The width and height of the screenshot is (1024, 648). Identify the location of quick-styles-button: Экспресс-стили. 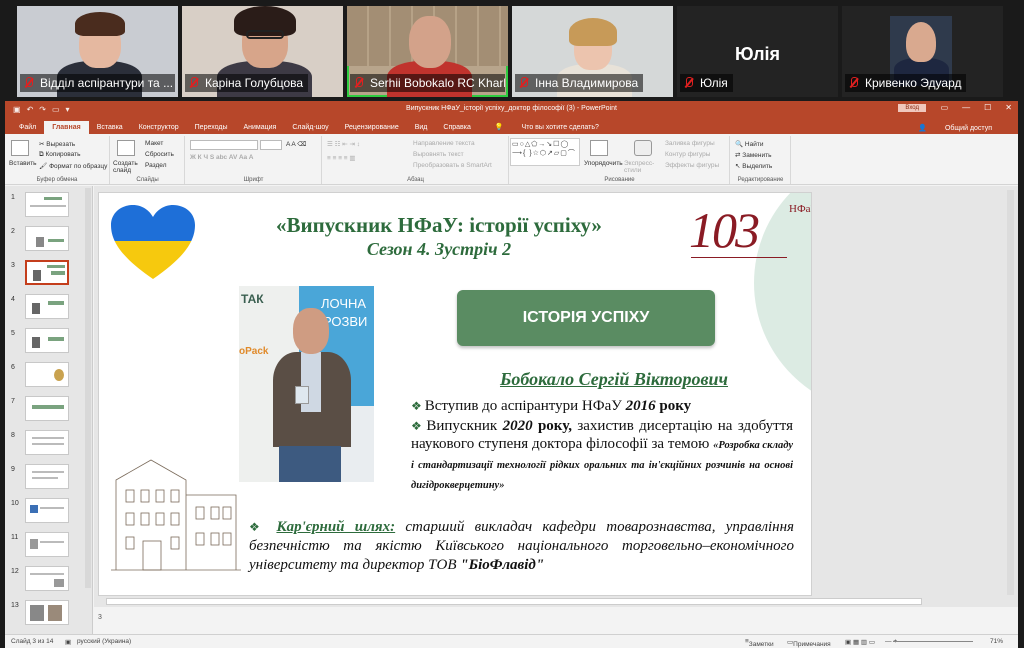
(641, 167).